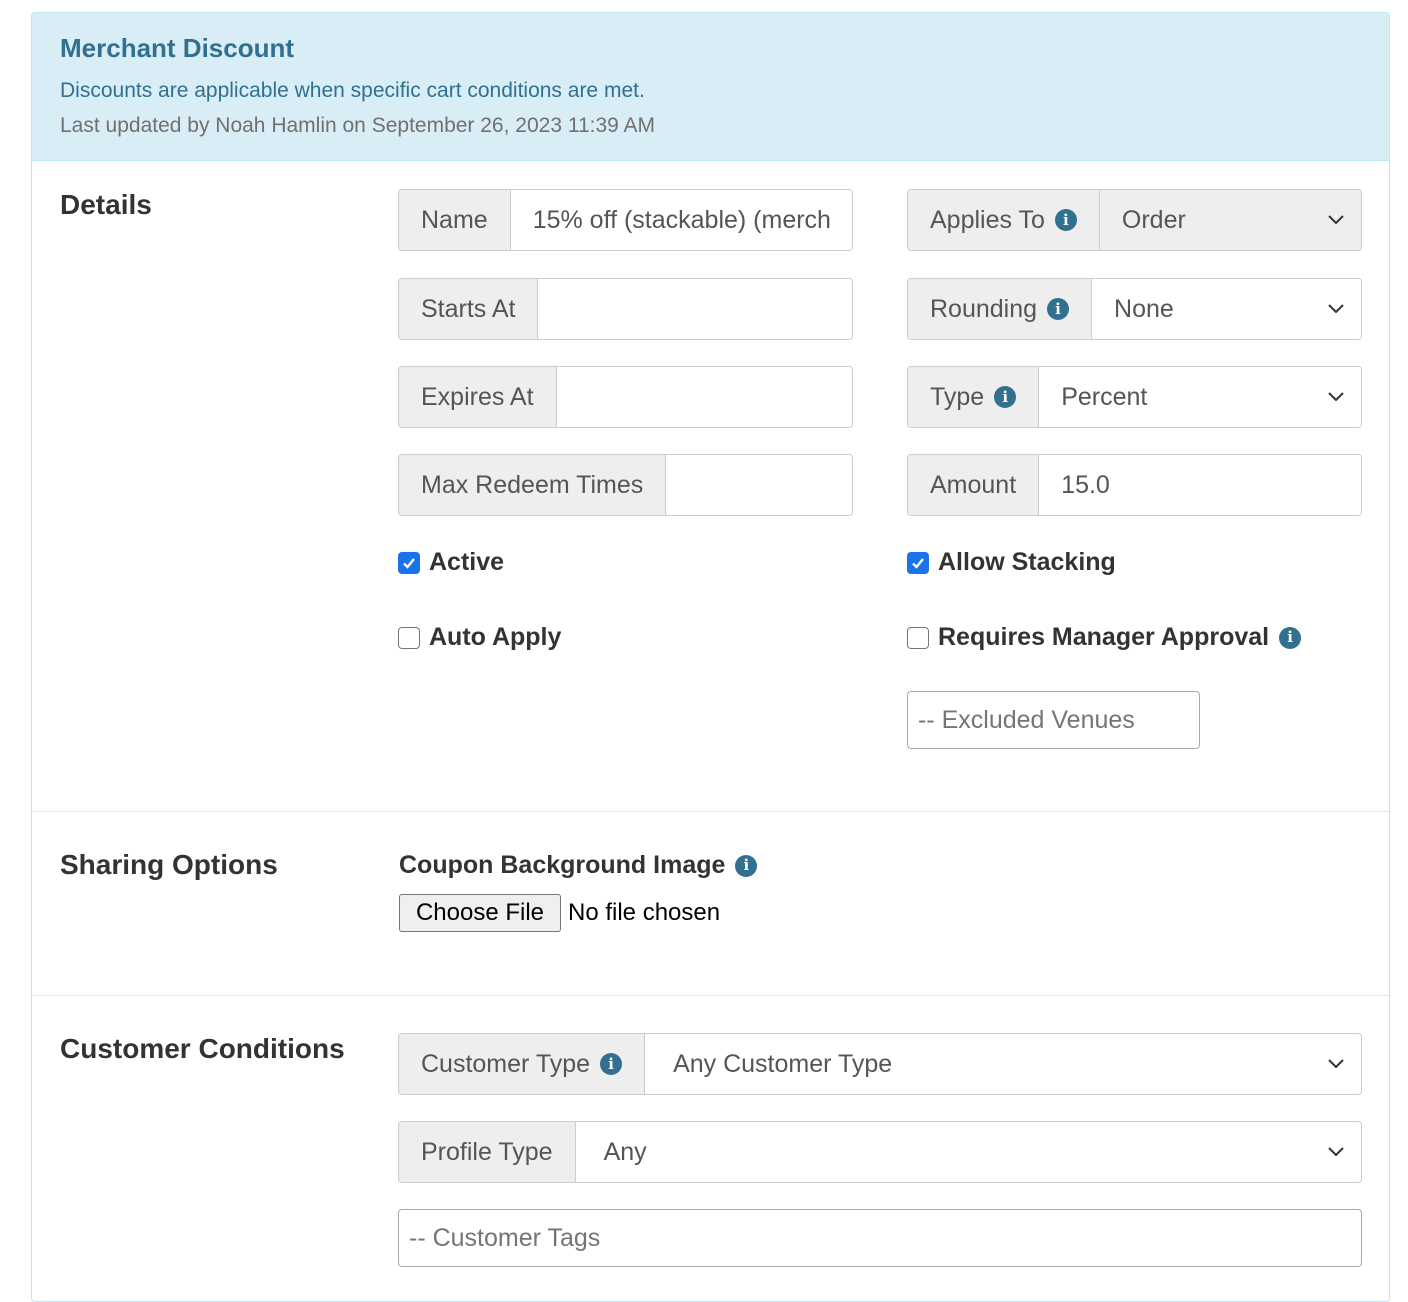 This screenshot has height=1302, width=1408. What do you see at coordinates (478, 397) in the screenshot?
I see `expires-at-label: Expires At` at bounding box center [478, 397].